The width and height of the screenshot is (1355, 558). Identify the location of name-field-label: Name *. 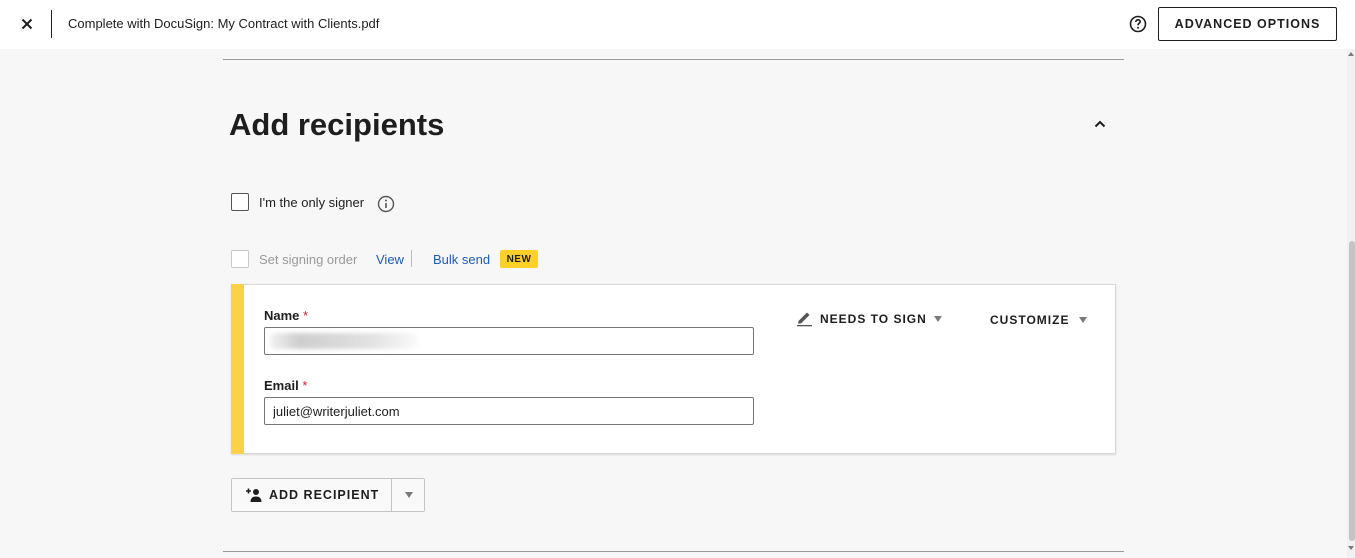
(286, 315).